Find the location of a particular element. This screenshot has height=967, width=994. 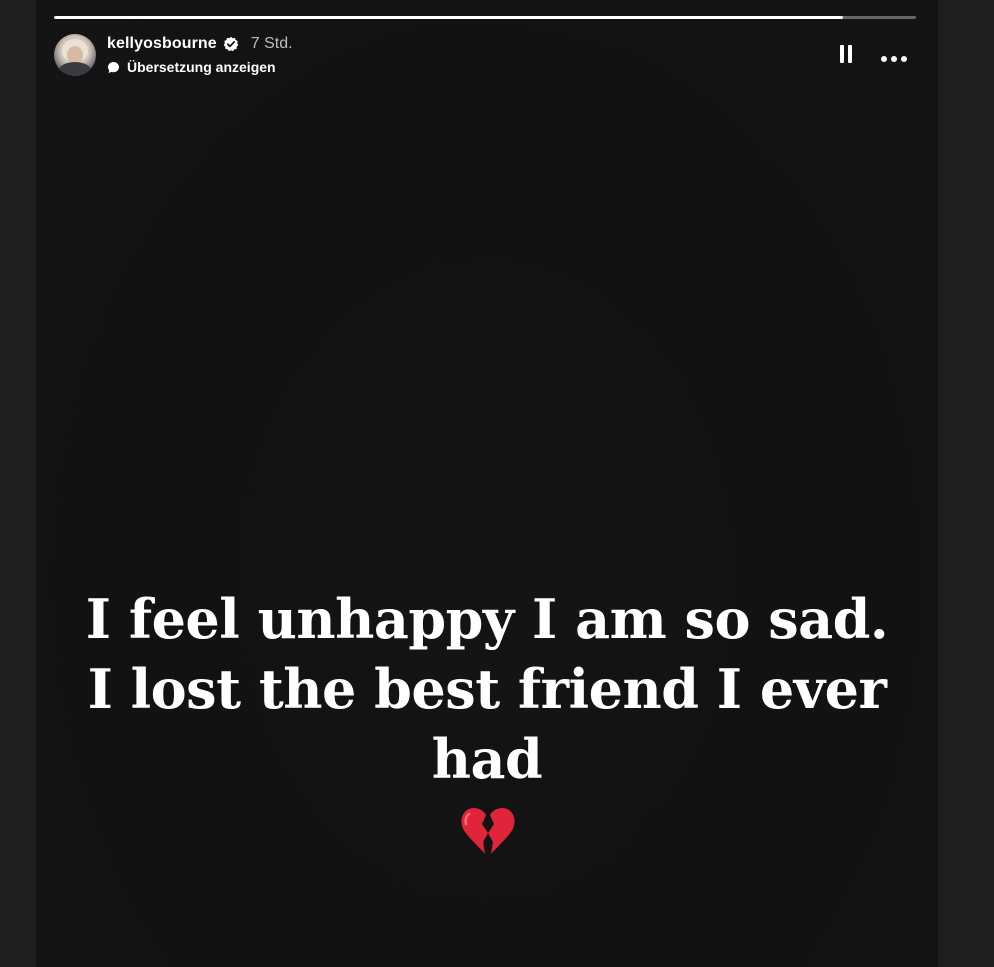

avatar is located at coordinates (75, 55).